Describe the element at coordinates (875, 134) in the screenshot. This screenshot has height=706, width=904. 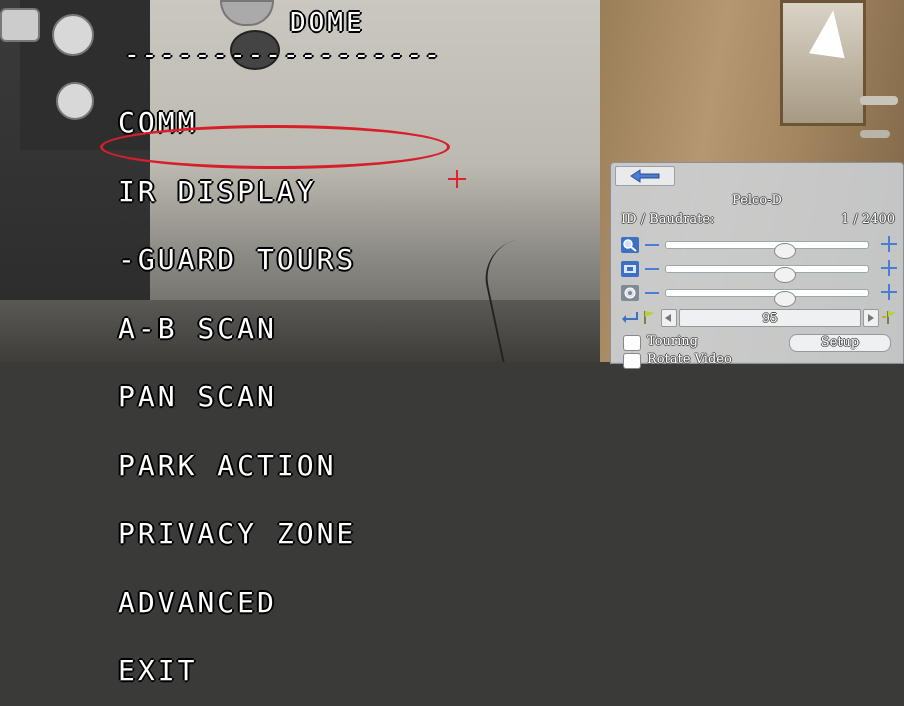
I see `door-hinge` at that location.